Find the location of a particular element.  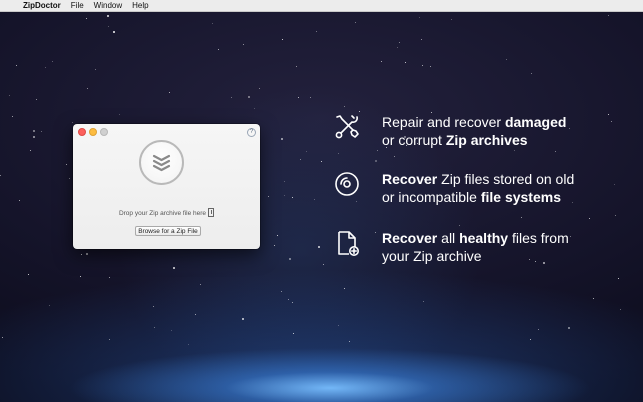

zip-file-icon is located at coordinates (211, 212).